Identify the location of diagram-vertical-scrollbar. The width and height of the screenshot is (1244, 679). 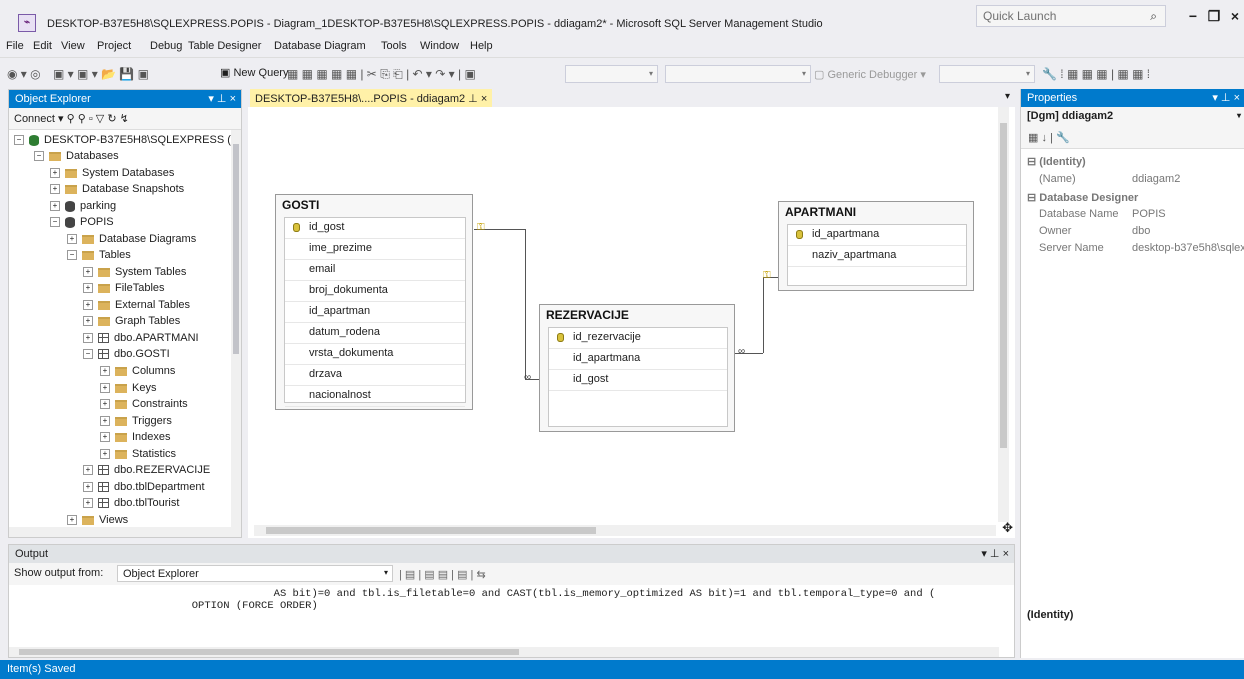
(1003, 314).